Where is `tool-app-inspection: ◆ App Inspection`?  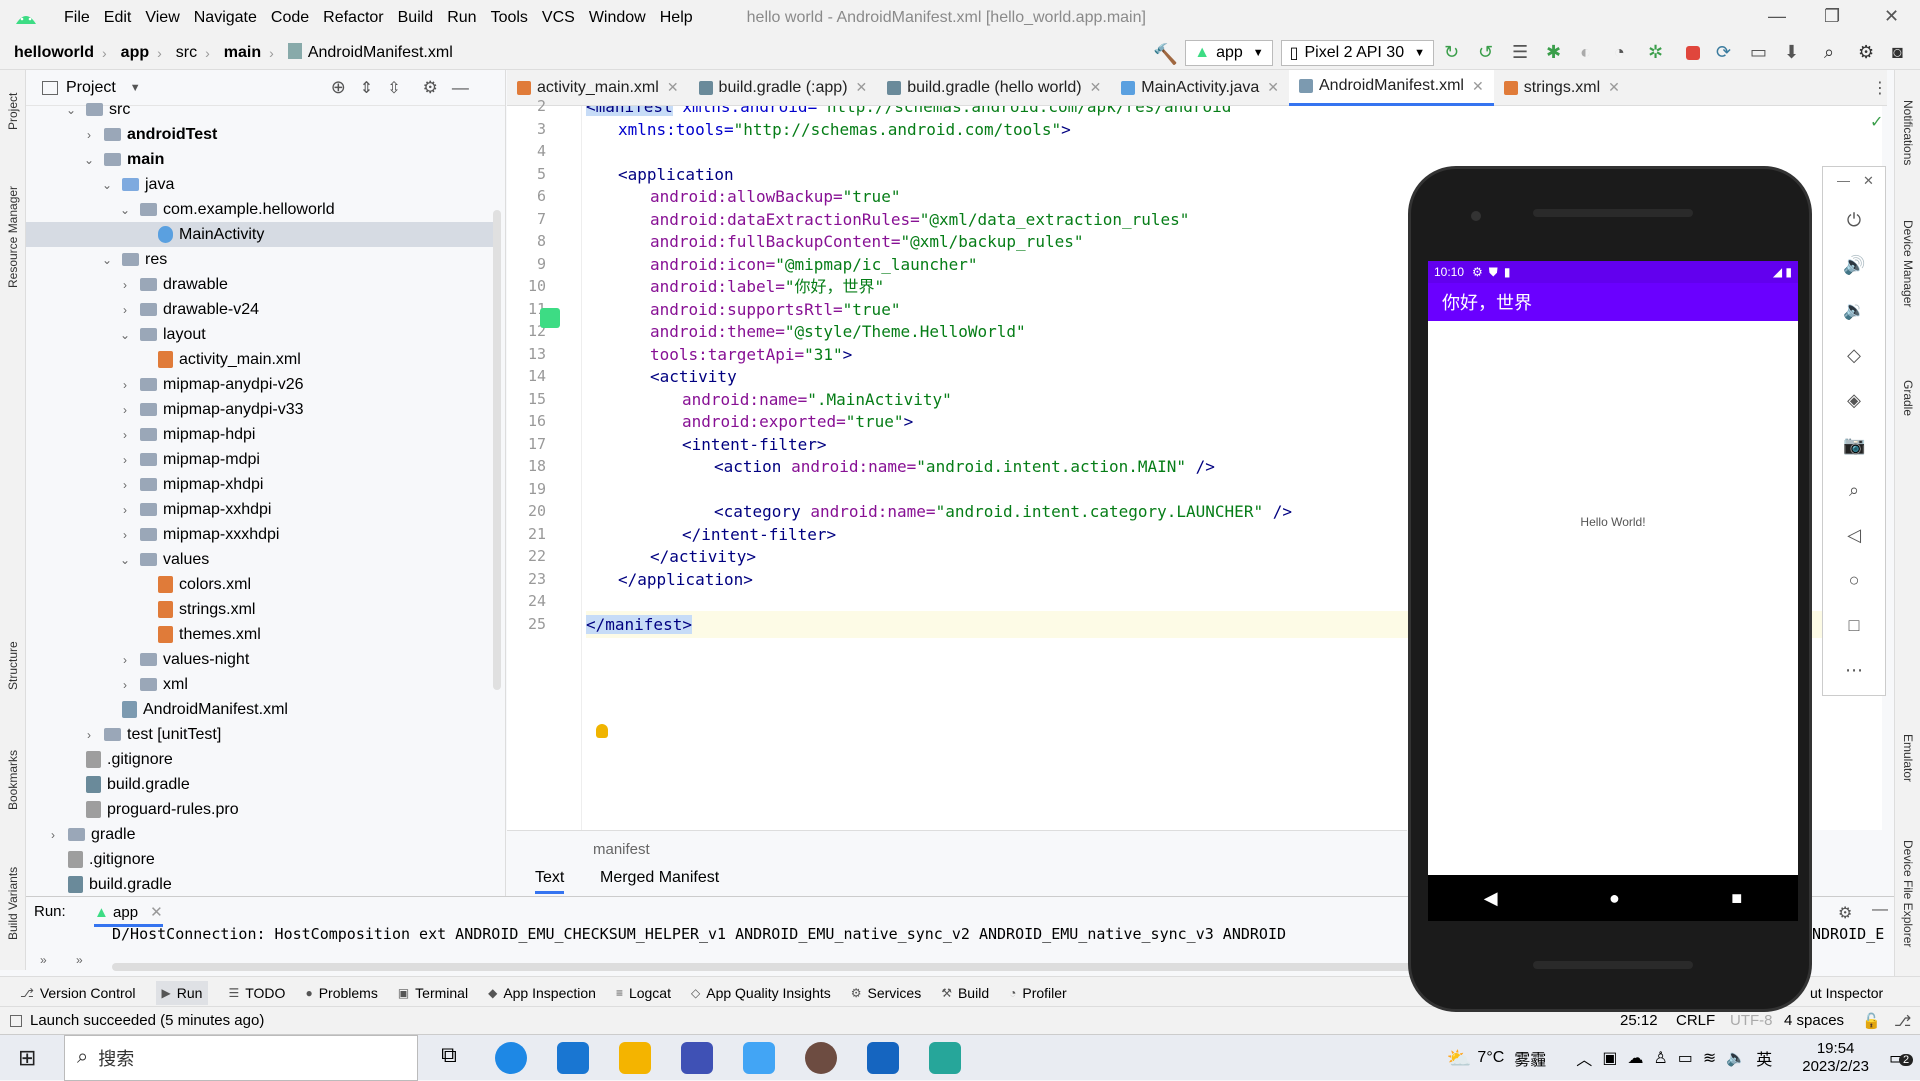
tool-app-inspection: ◆ App Inspection is located at coordinates (542, 993).